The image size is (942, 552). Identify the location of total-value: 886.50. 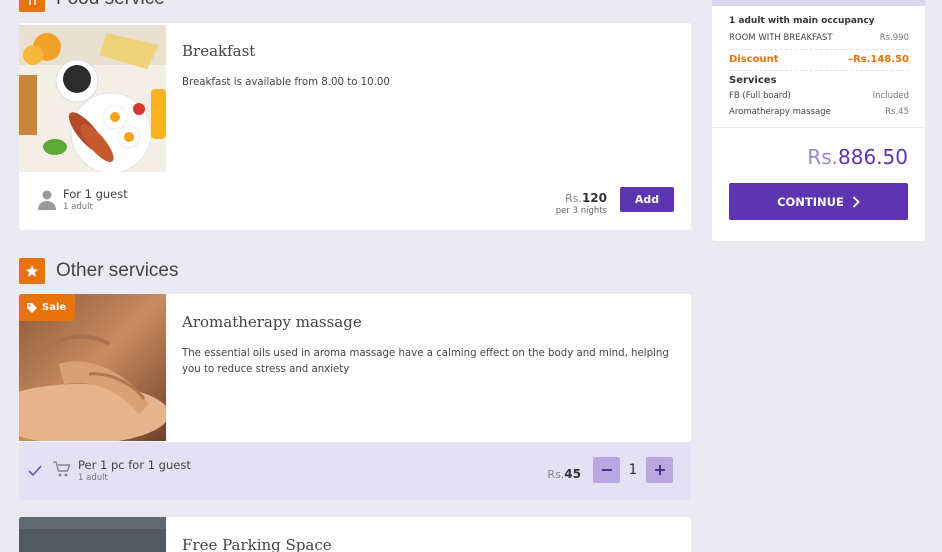
(873, 157).